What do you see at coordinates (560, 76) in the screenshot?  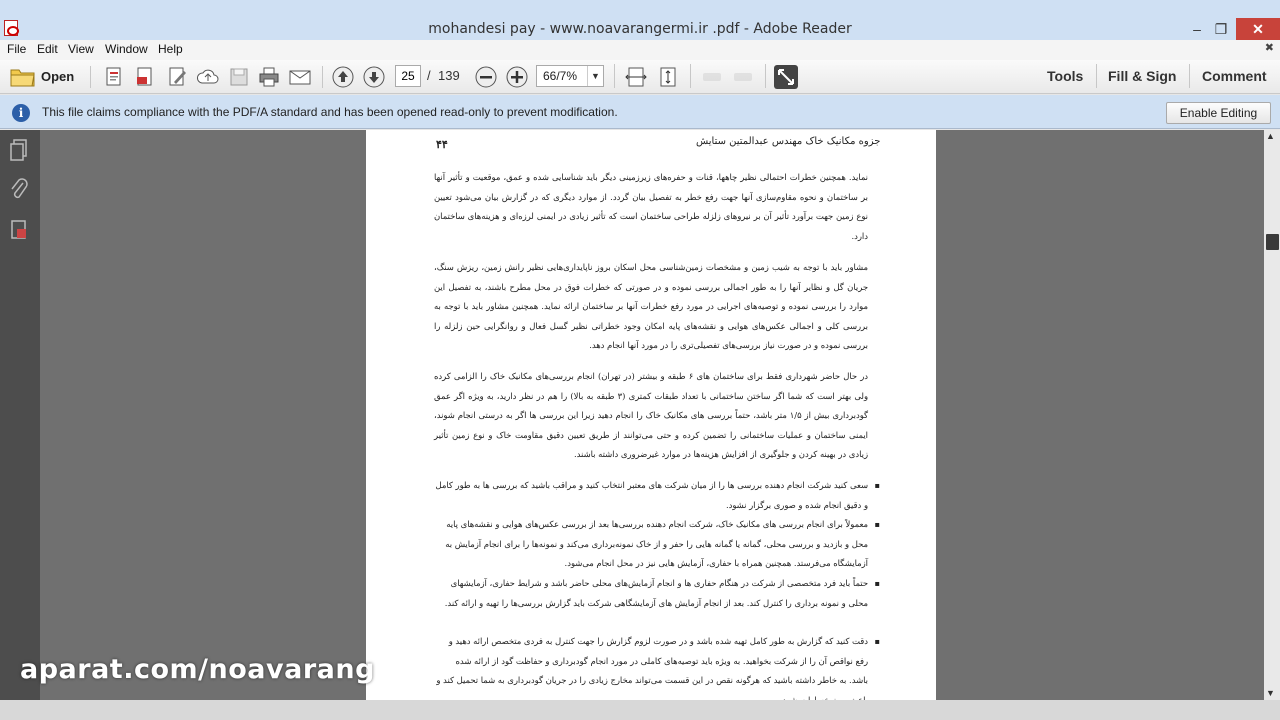 I see `zoom-value: 66/7%` at bounding box center [560, 76].